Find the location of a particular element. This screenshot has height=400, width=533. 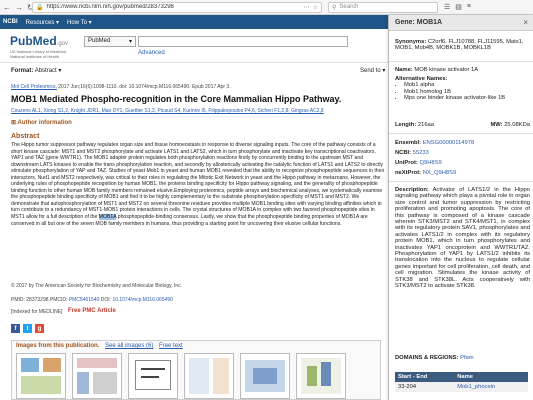

column-header: Name is located at coordinates (491, 377).